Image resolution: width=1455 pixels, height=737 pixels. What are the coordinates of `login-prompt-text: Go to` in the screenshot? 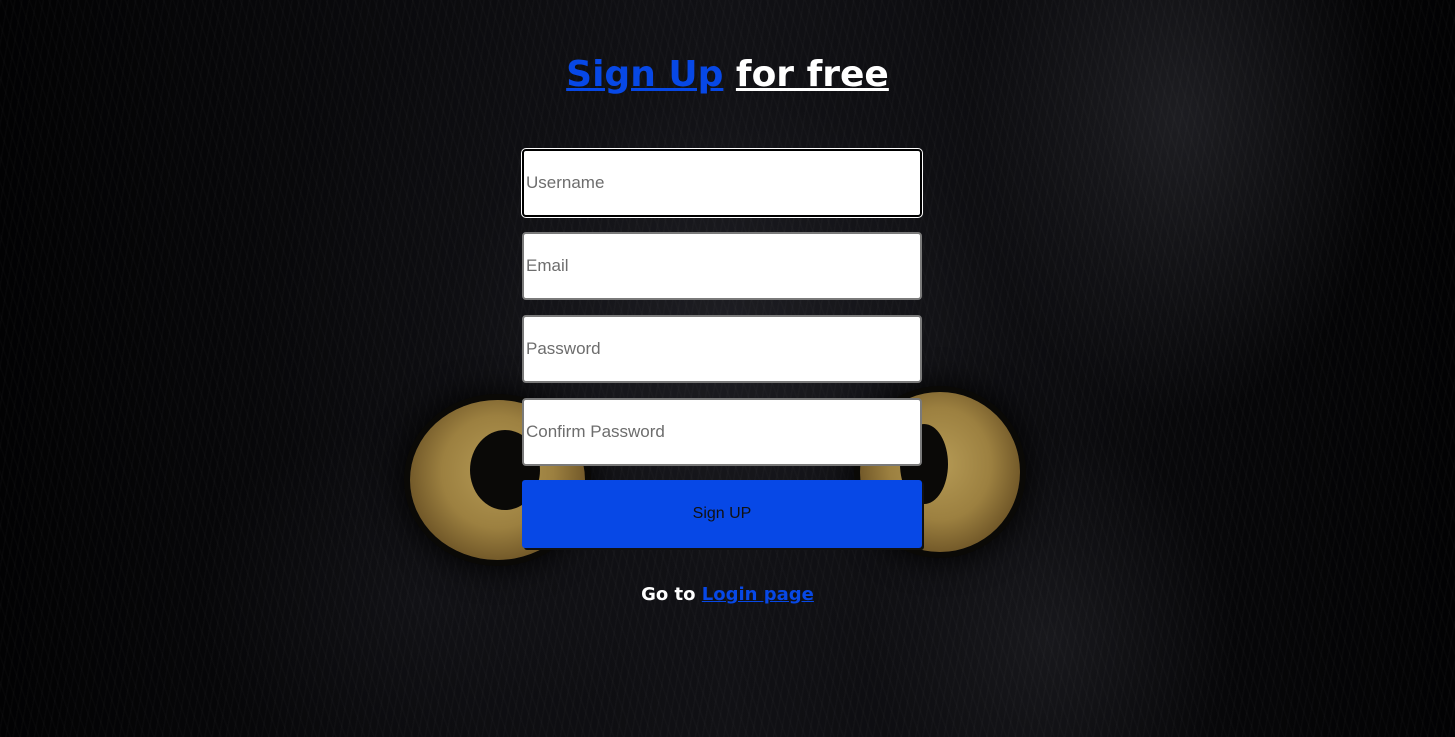 It's located at (668, 594).